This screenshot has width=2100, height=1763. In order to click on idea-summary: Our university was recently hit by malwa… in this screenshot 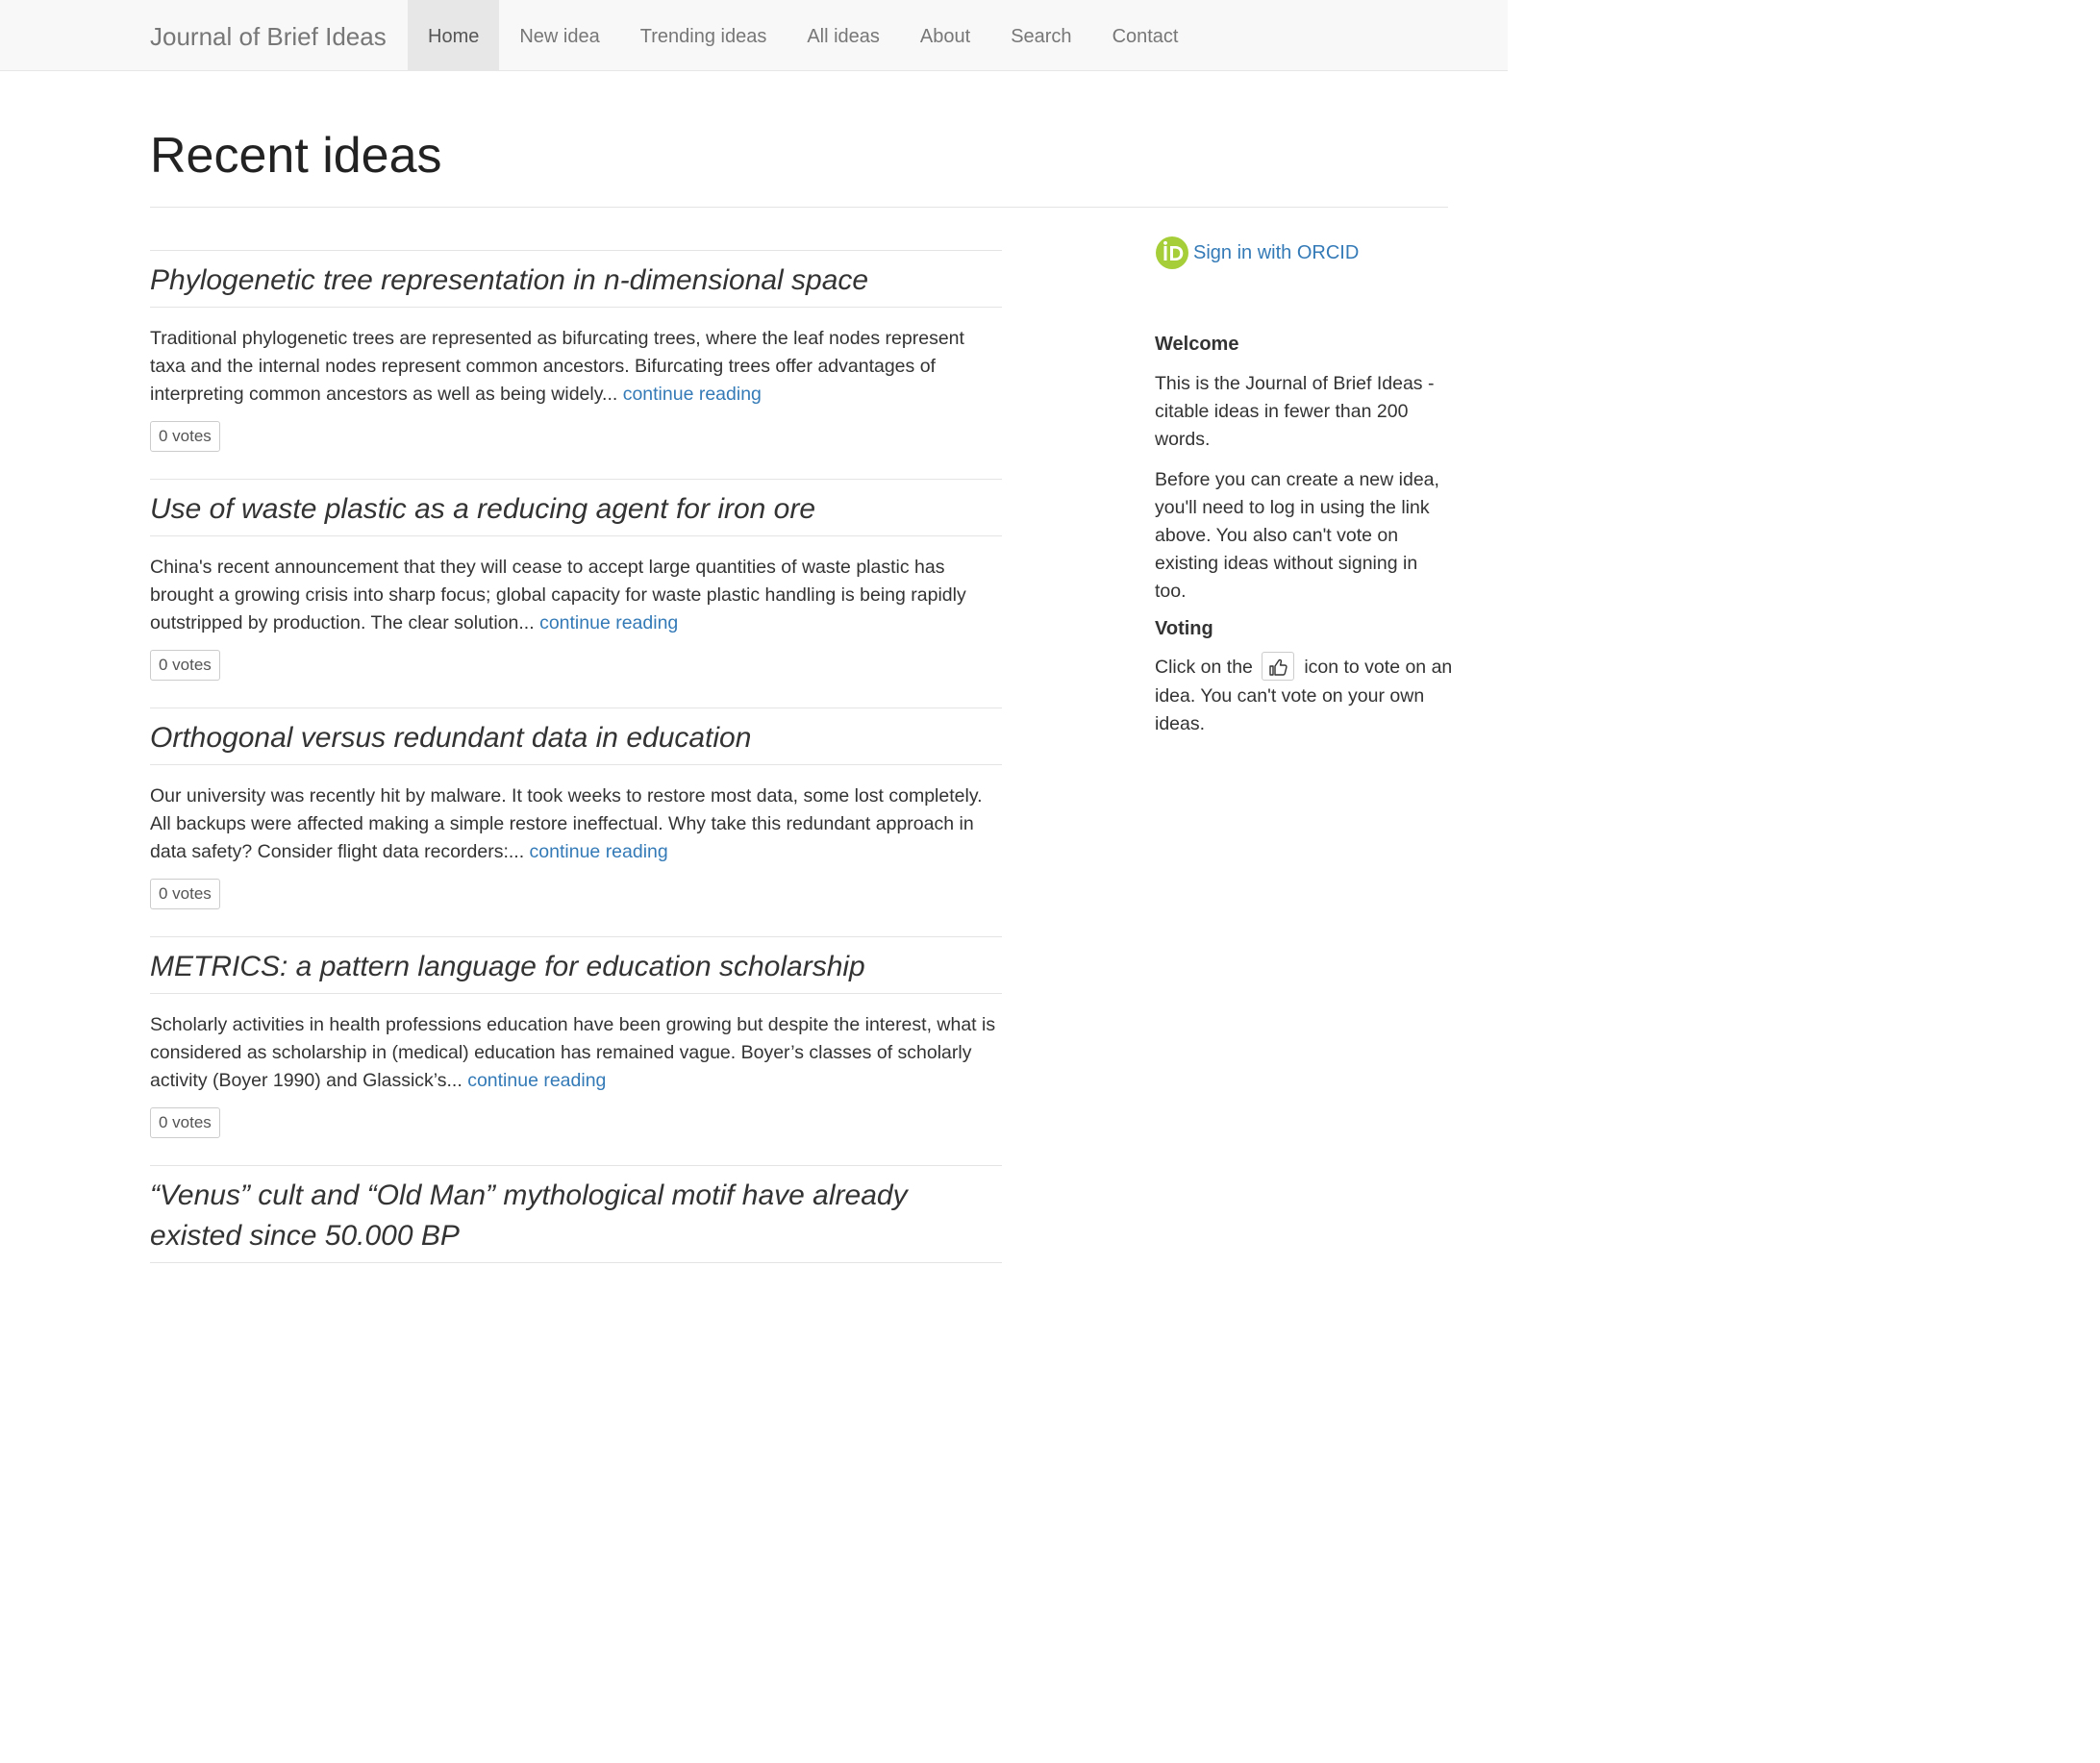, I will do `click(576, 824)`.